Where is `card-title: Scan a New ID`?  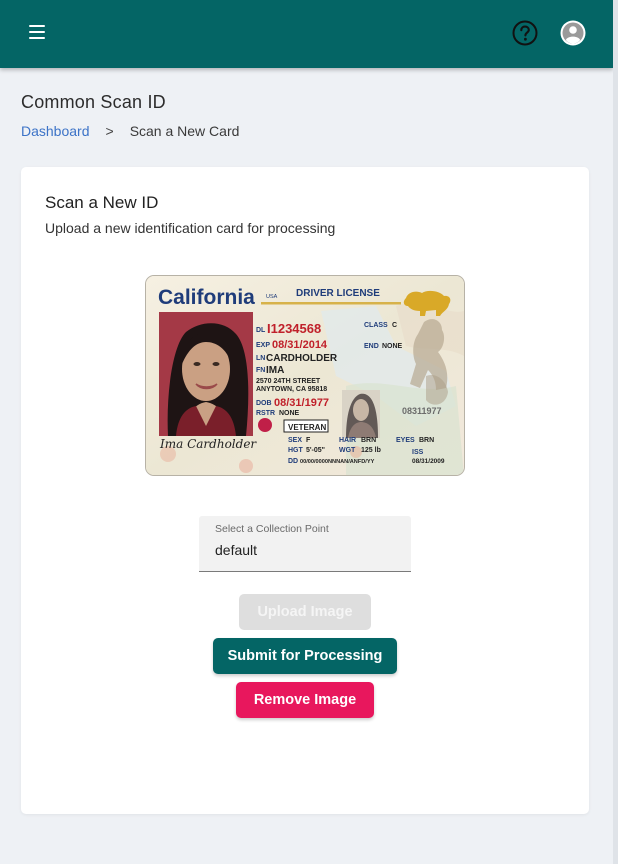 card-title: Scan a New ID is located at coordinates (102, 202).